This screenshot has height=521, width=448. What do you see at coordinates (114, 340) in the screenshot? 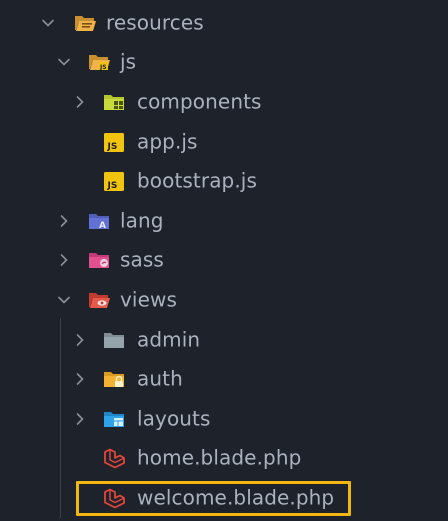
I see `folder-admin-icon` at bounding box center [114, 340].